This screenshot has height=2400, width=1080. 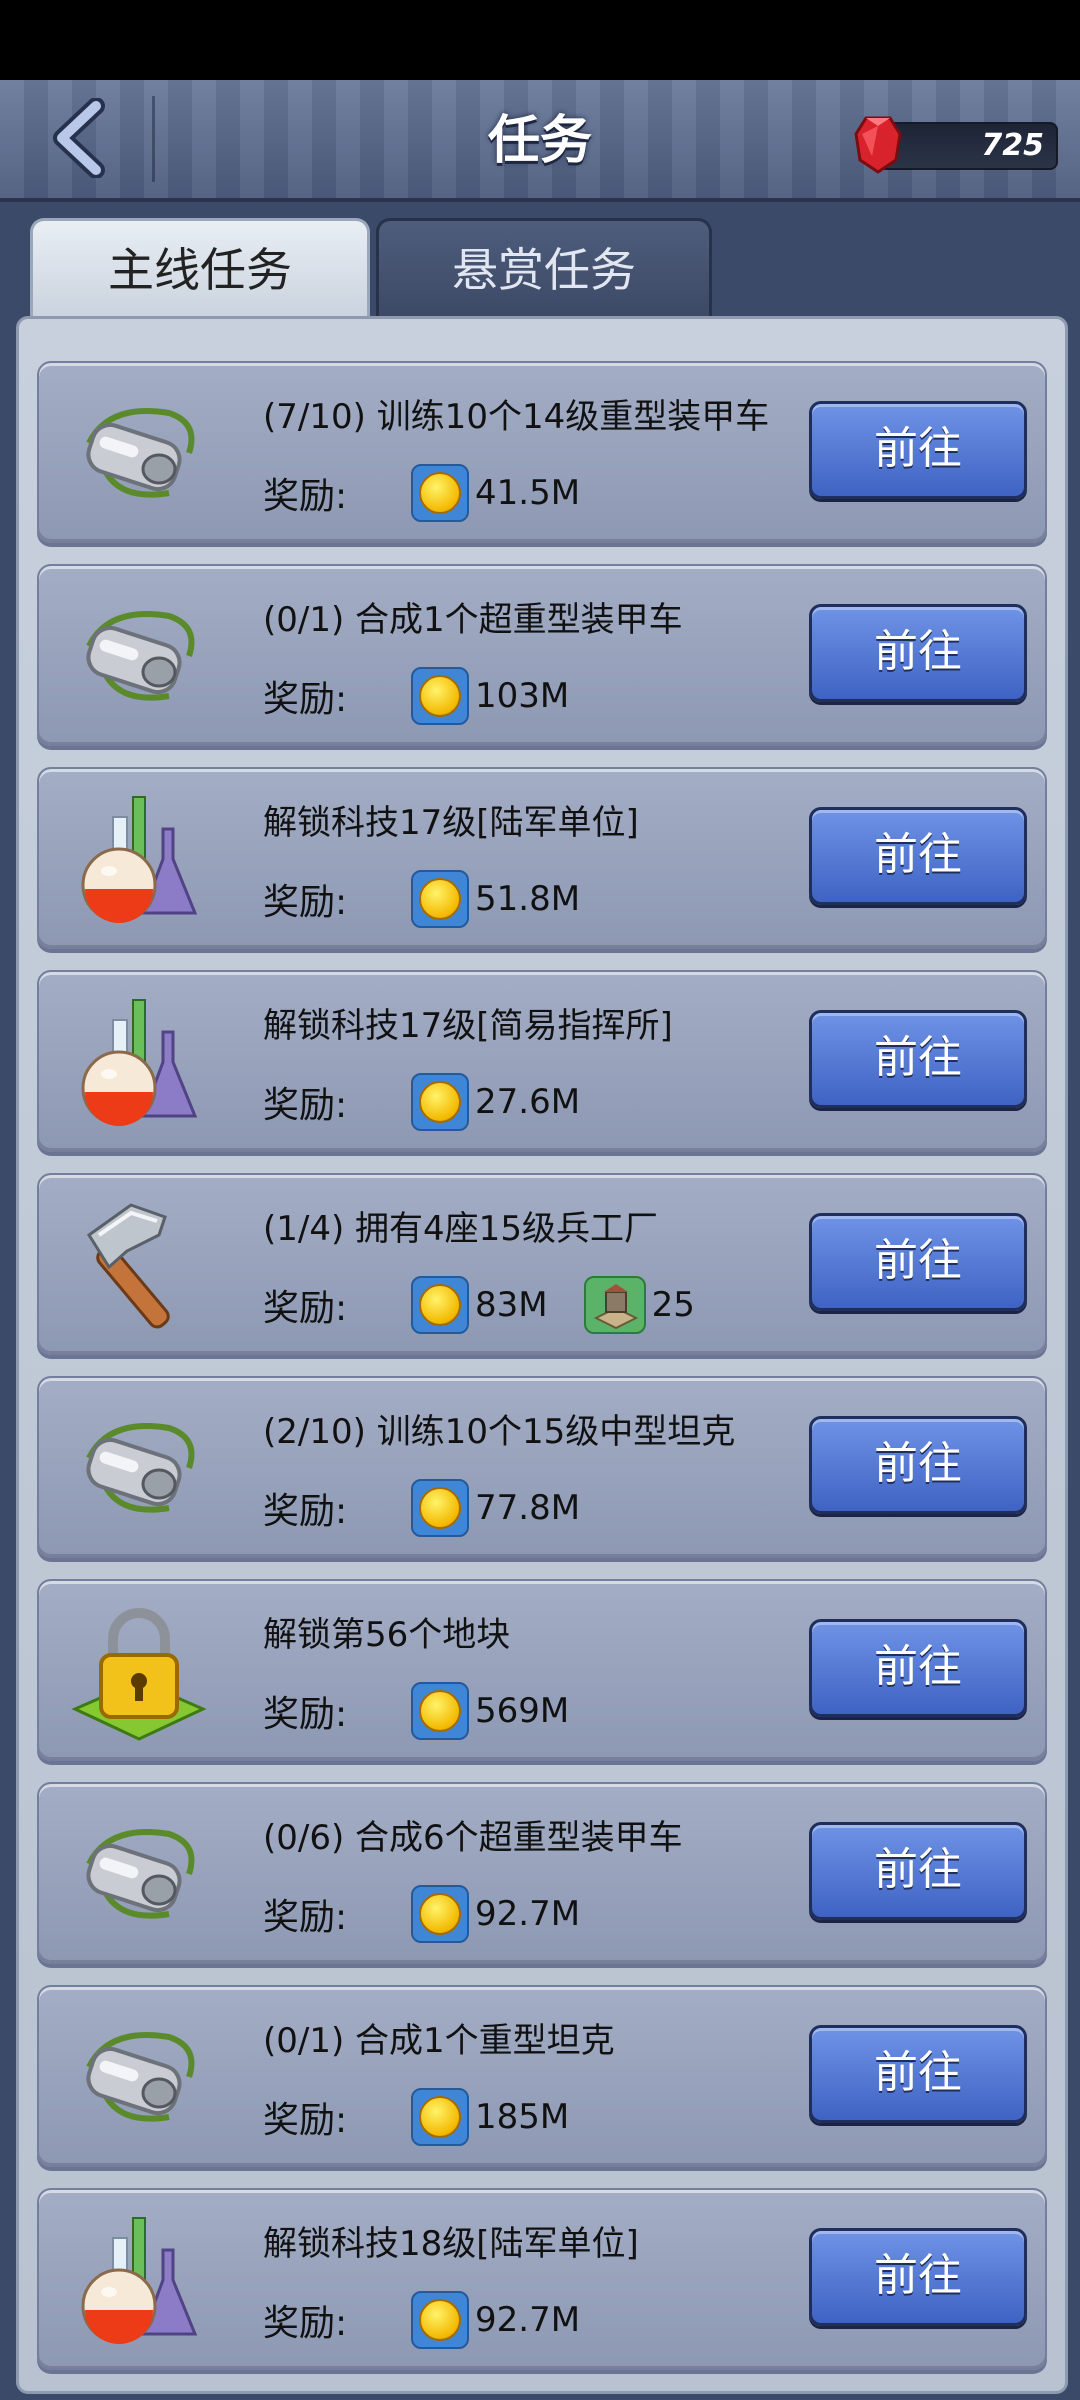 I want to click on reward-row: 奖励: 27.6M, so click(x=421, y=1102).